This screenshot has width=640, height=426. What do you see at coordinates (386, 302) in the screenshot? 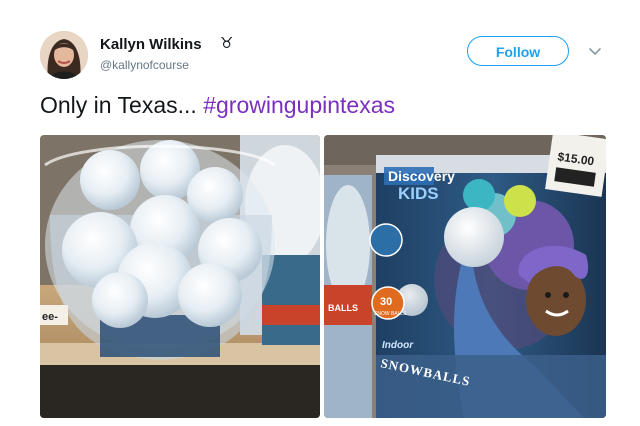
I see `count-number: 30` at bounding box center [386, 302].